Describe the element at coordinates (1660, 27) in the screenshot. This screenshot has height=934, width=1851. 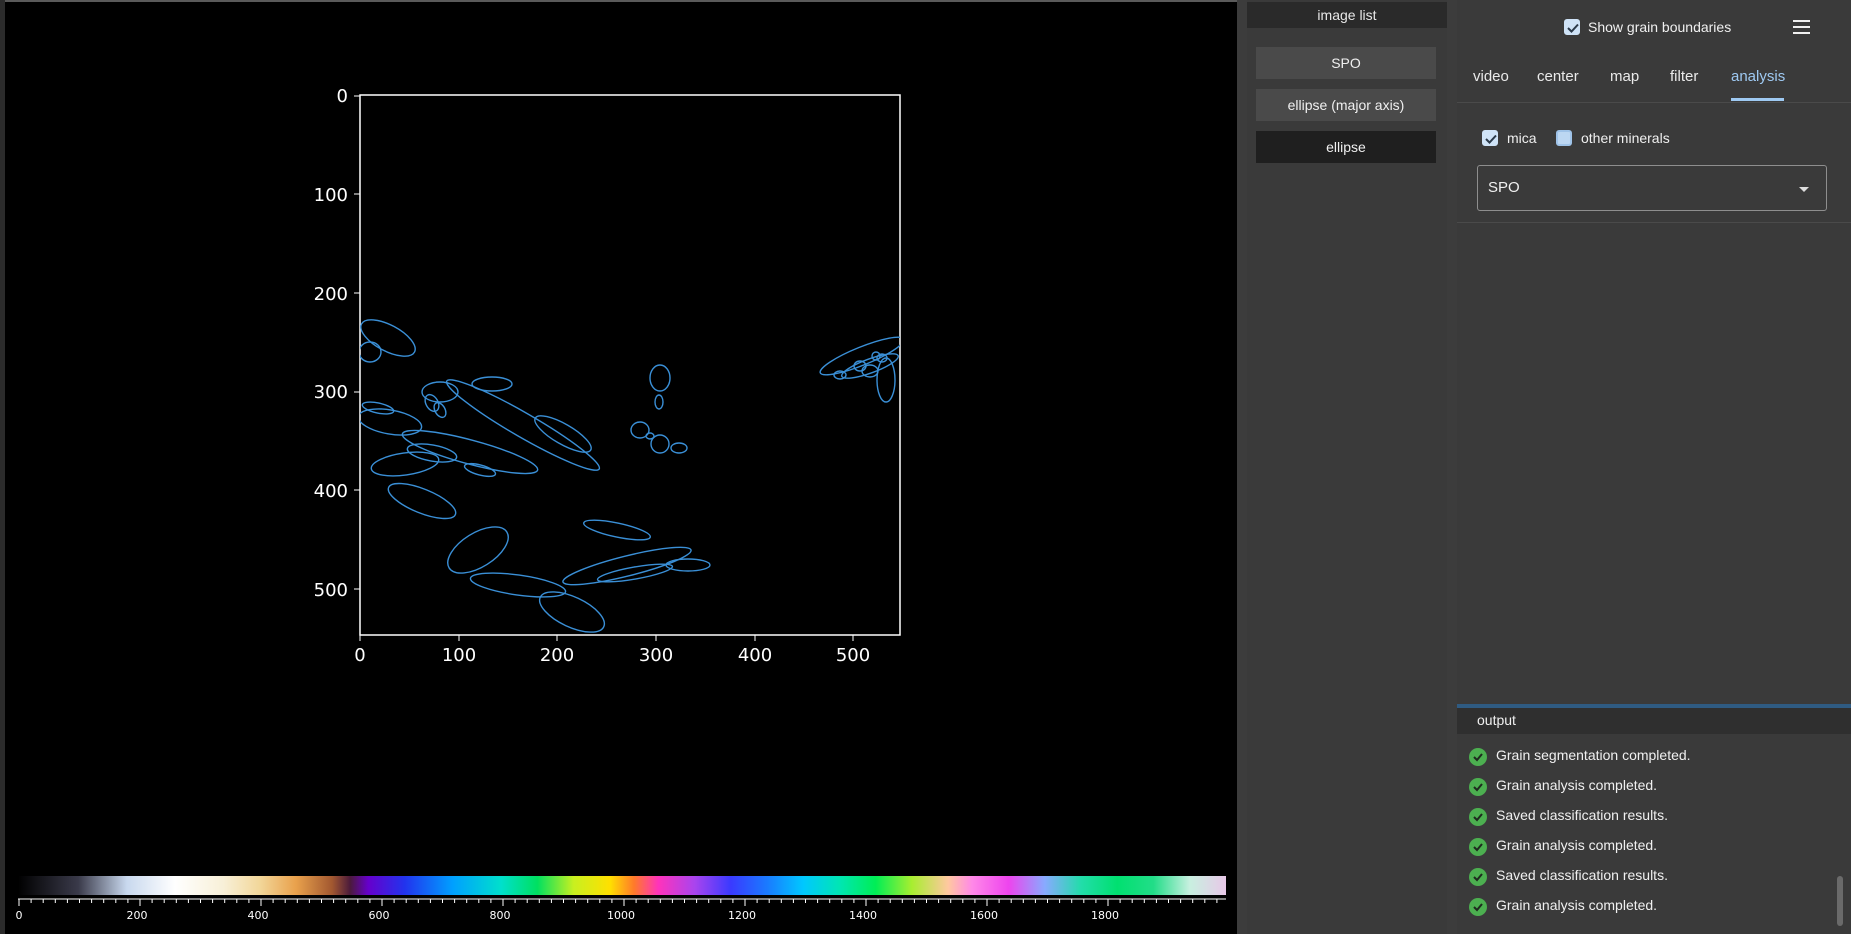
I see `show-grain-boundaries-label: Show grain boundaries` at that location.